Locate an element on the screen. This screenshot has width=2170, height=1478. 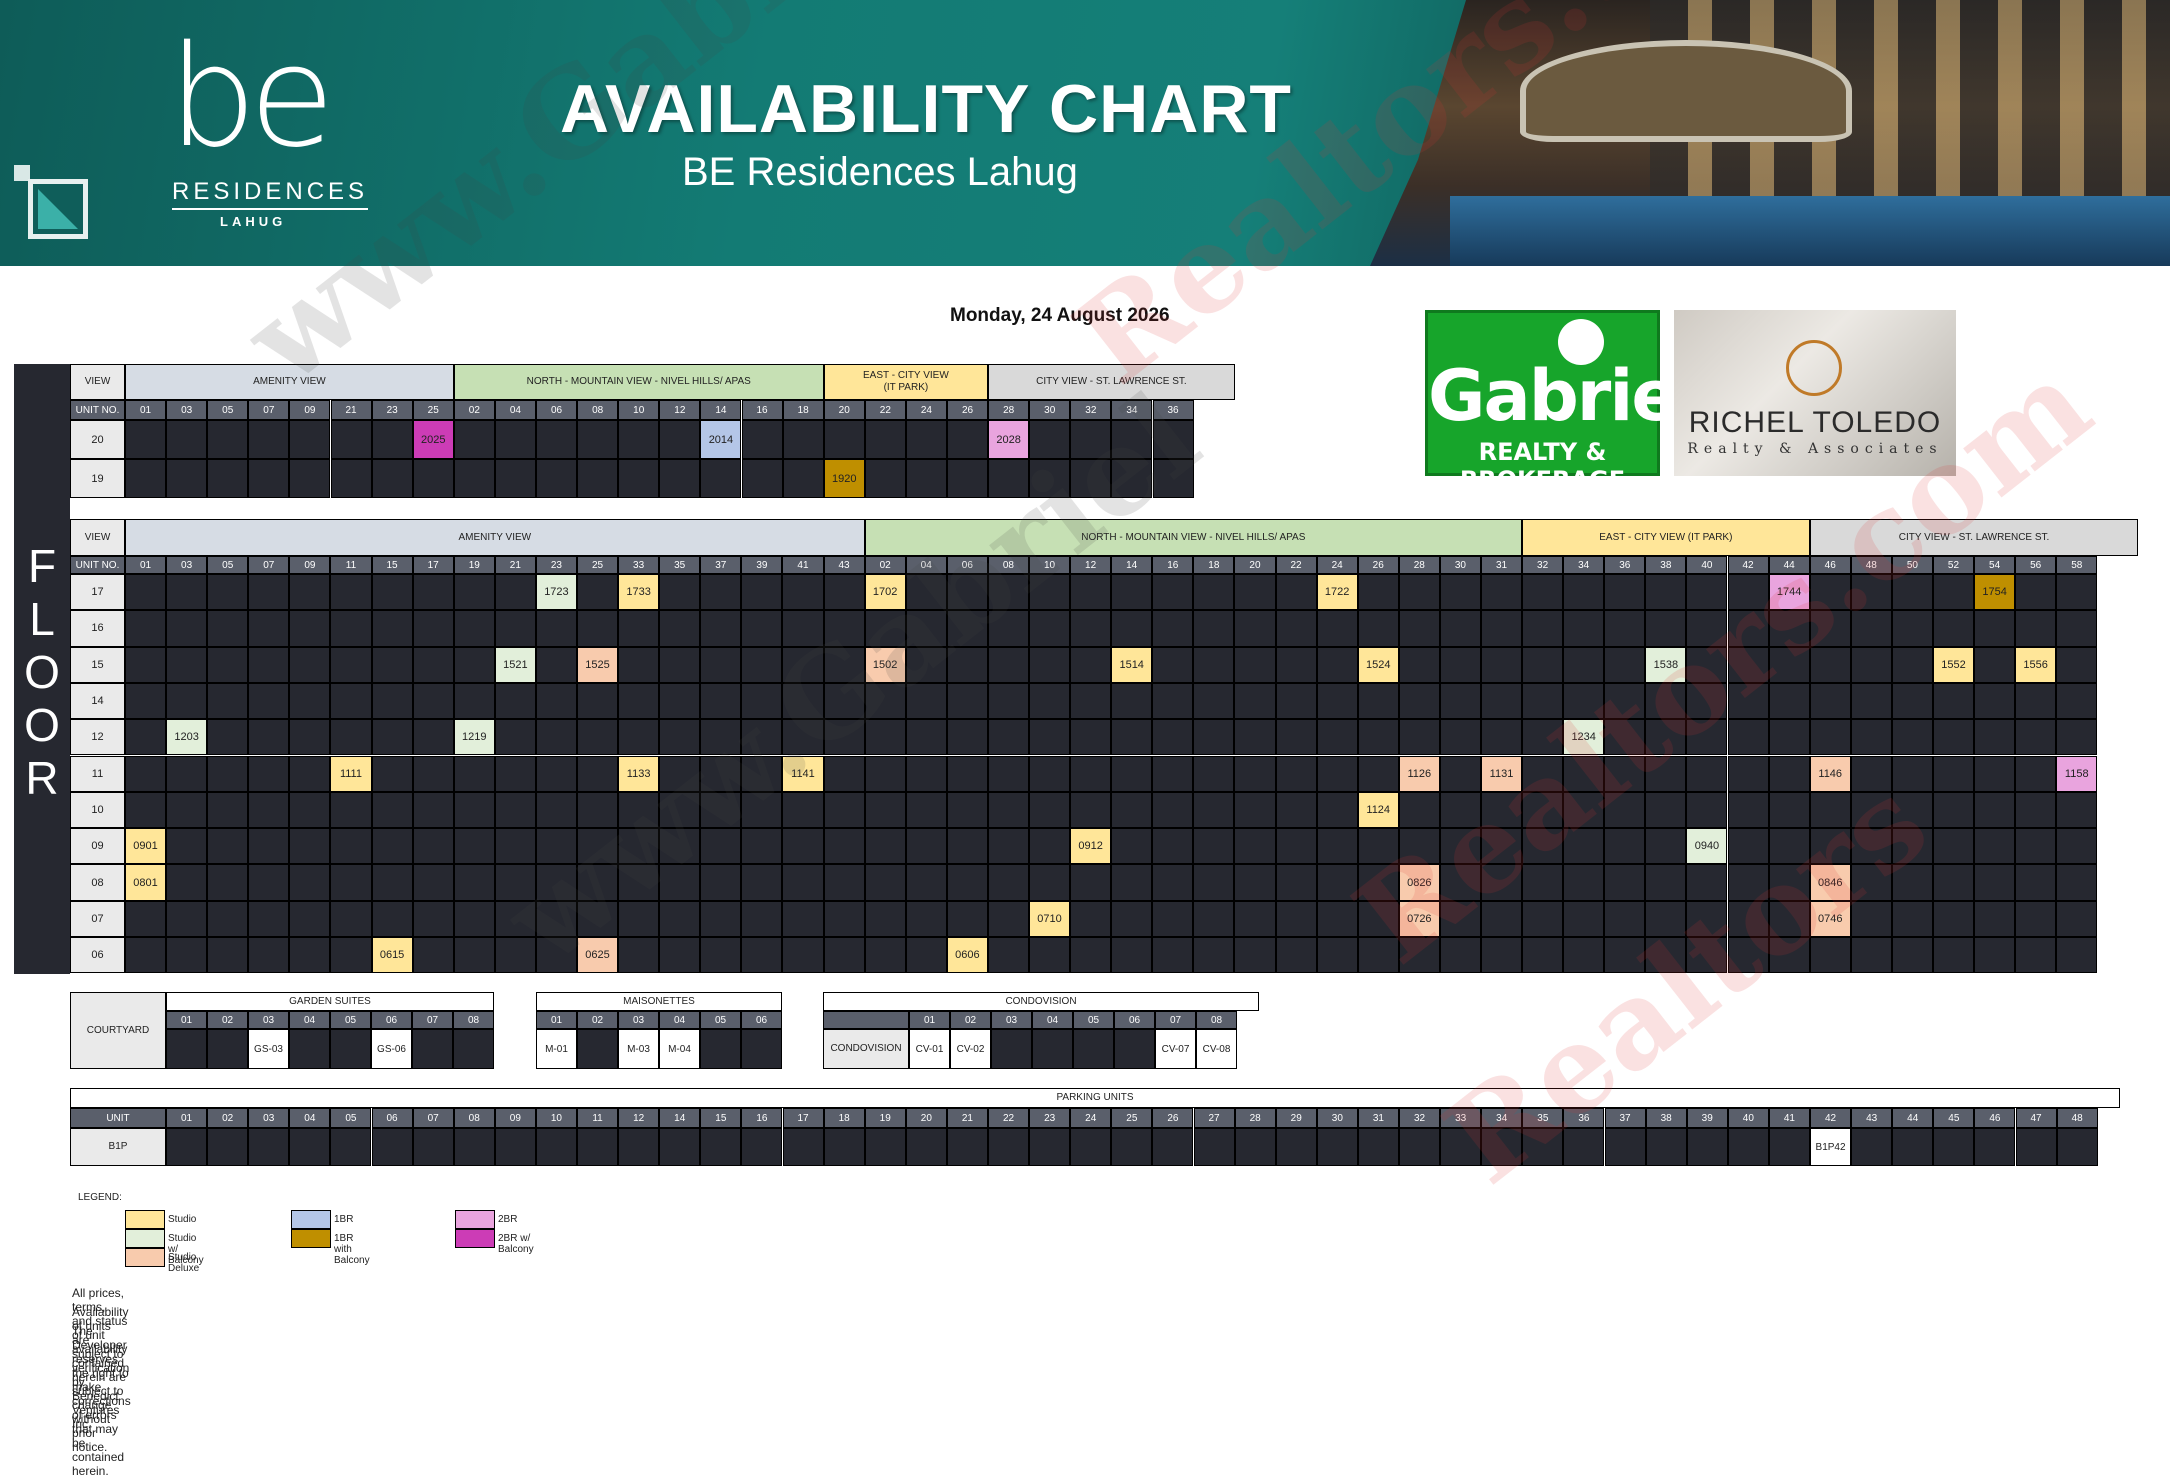
unit-cell: 0901 is located at coordinates (146, 846).